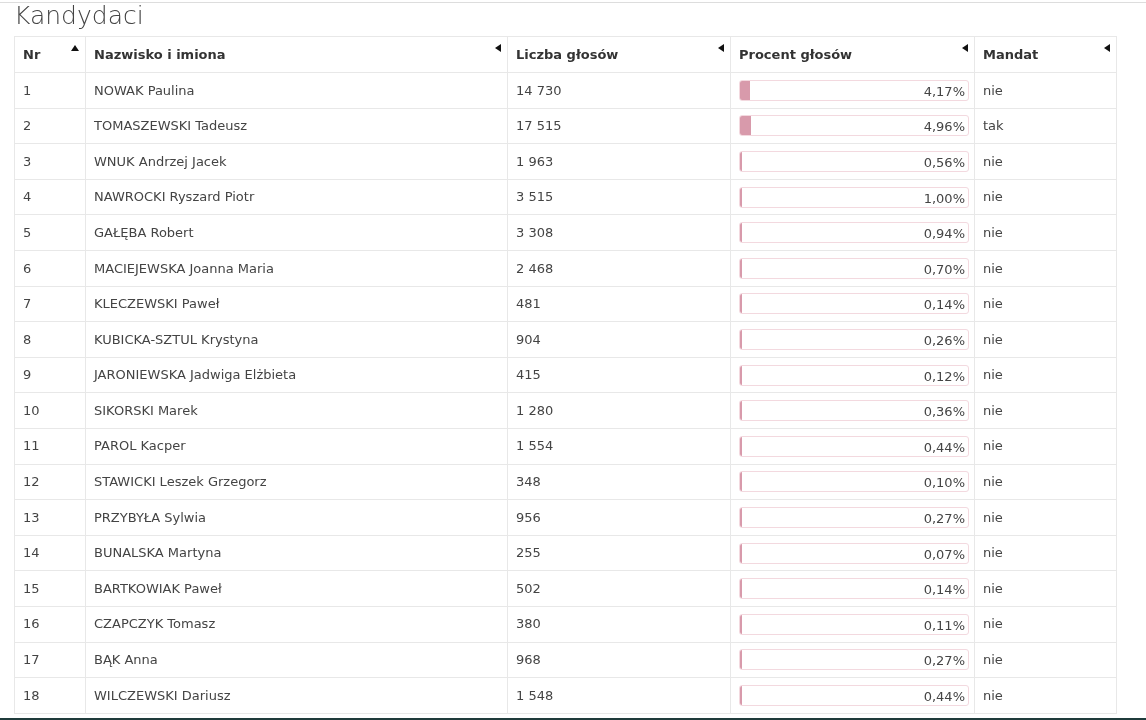 The image size is (1146, 720). I want to click on vote-count: 2 468, so click(619, 268).